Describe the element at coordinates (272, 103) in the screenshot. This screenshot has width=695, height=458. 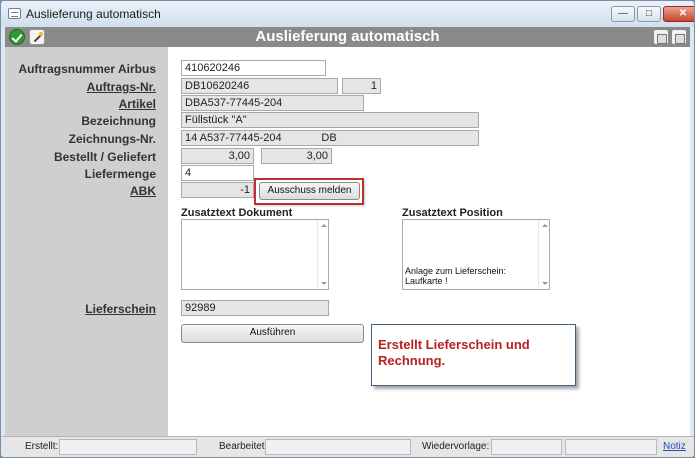
I see `artikel-field: DBA537-77445-204` at that location.